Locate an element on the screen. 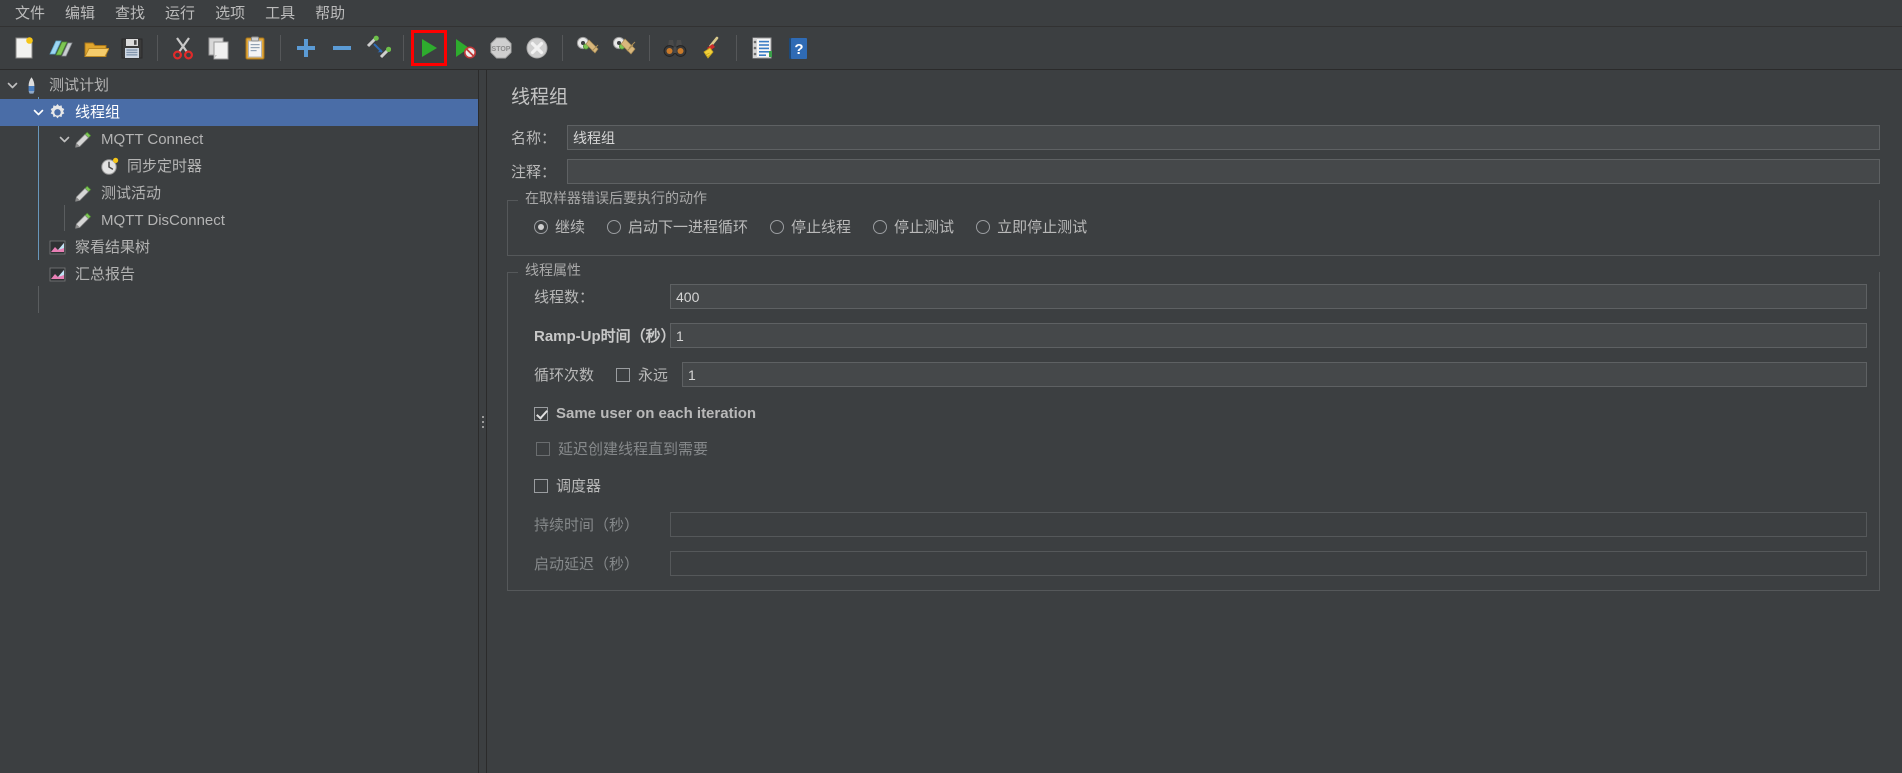  tree-node-label: 测试活动 is located at coordinates (131, 193).